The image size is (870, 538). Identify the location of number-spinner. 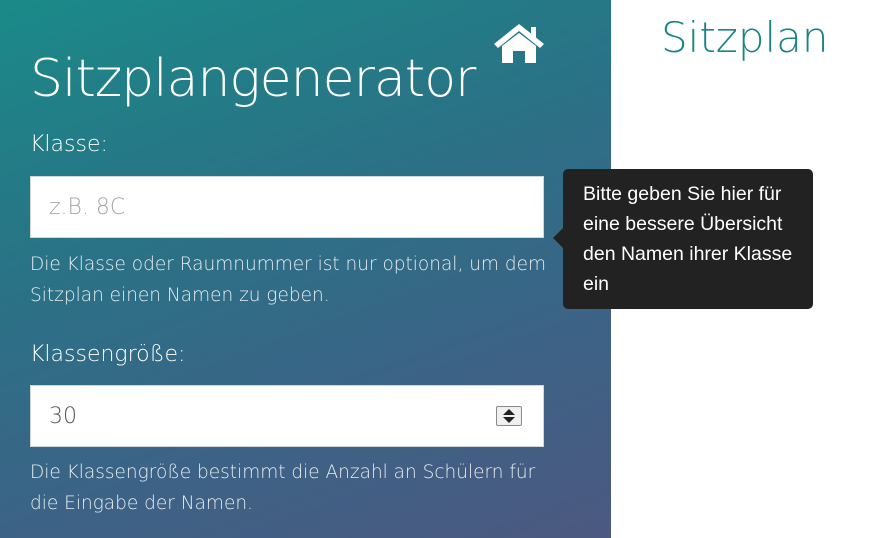
(509, 416).